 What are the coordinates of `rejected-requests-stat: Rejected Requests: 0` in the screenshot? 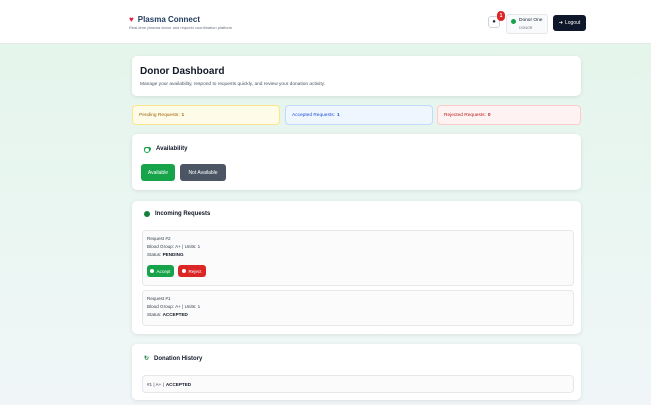 It's located at (509, 115).